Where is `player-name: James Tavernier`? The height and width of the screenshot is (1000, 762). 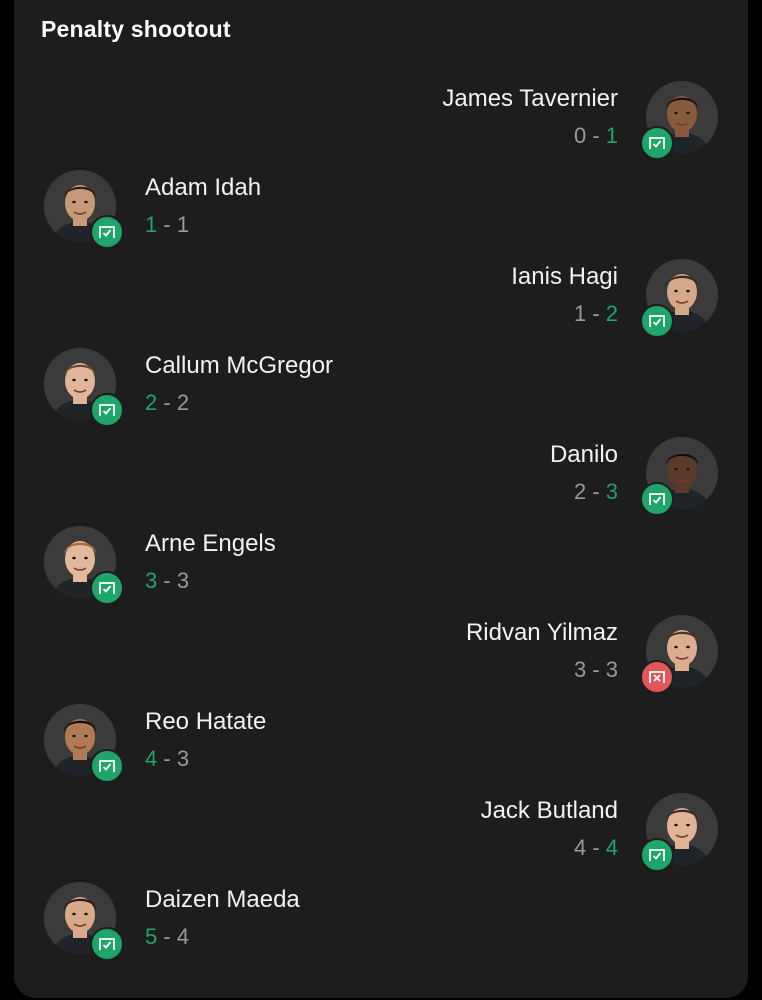 player-name: James Tavernier is located at coordinates (530, 98).